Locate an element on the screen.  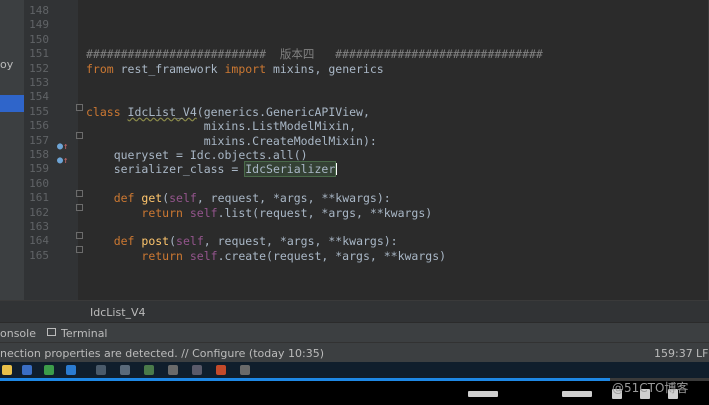
code-line: queryset = Idc.objects.all() is located at coordinates (197, 155).